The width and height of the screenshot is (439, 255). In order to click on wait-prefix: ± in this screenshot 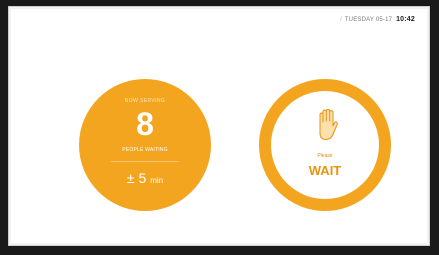, I will do `click(132, 178)`.